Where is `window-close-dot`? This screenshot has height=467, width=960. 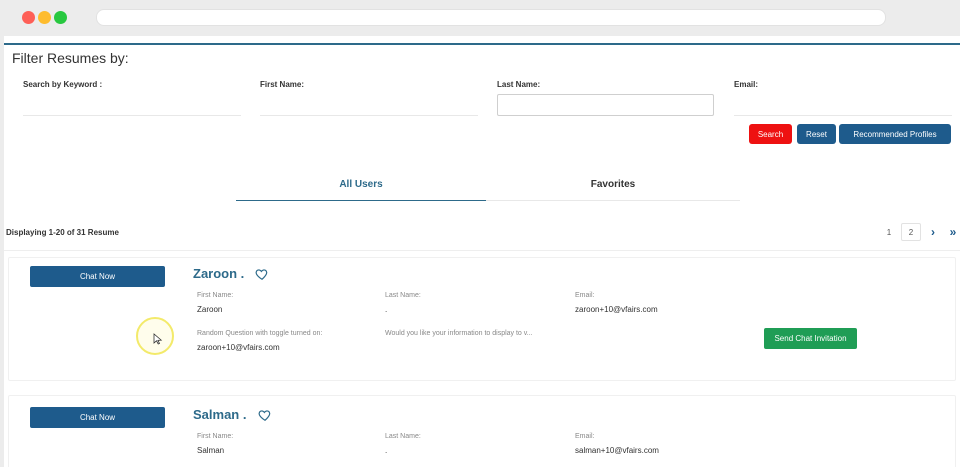
window-close-dot is located at coordinates (28, 17).